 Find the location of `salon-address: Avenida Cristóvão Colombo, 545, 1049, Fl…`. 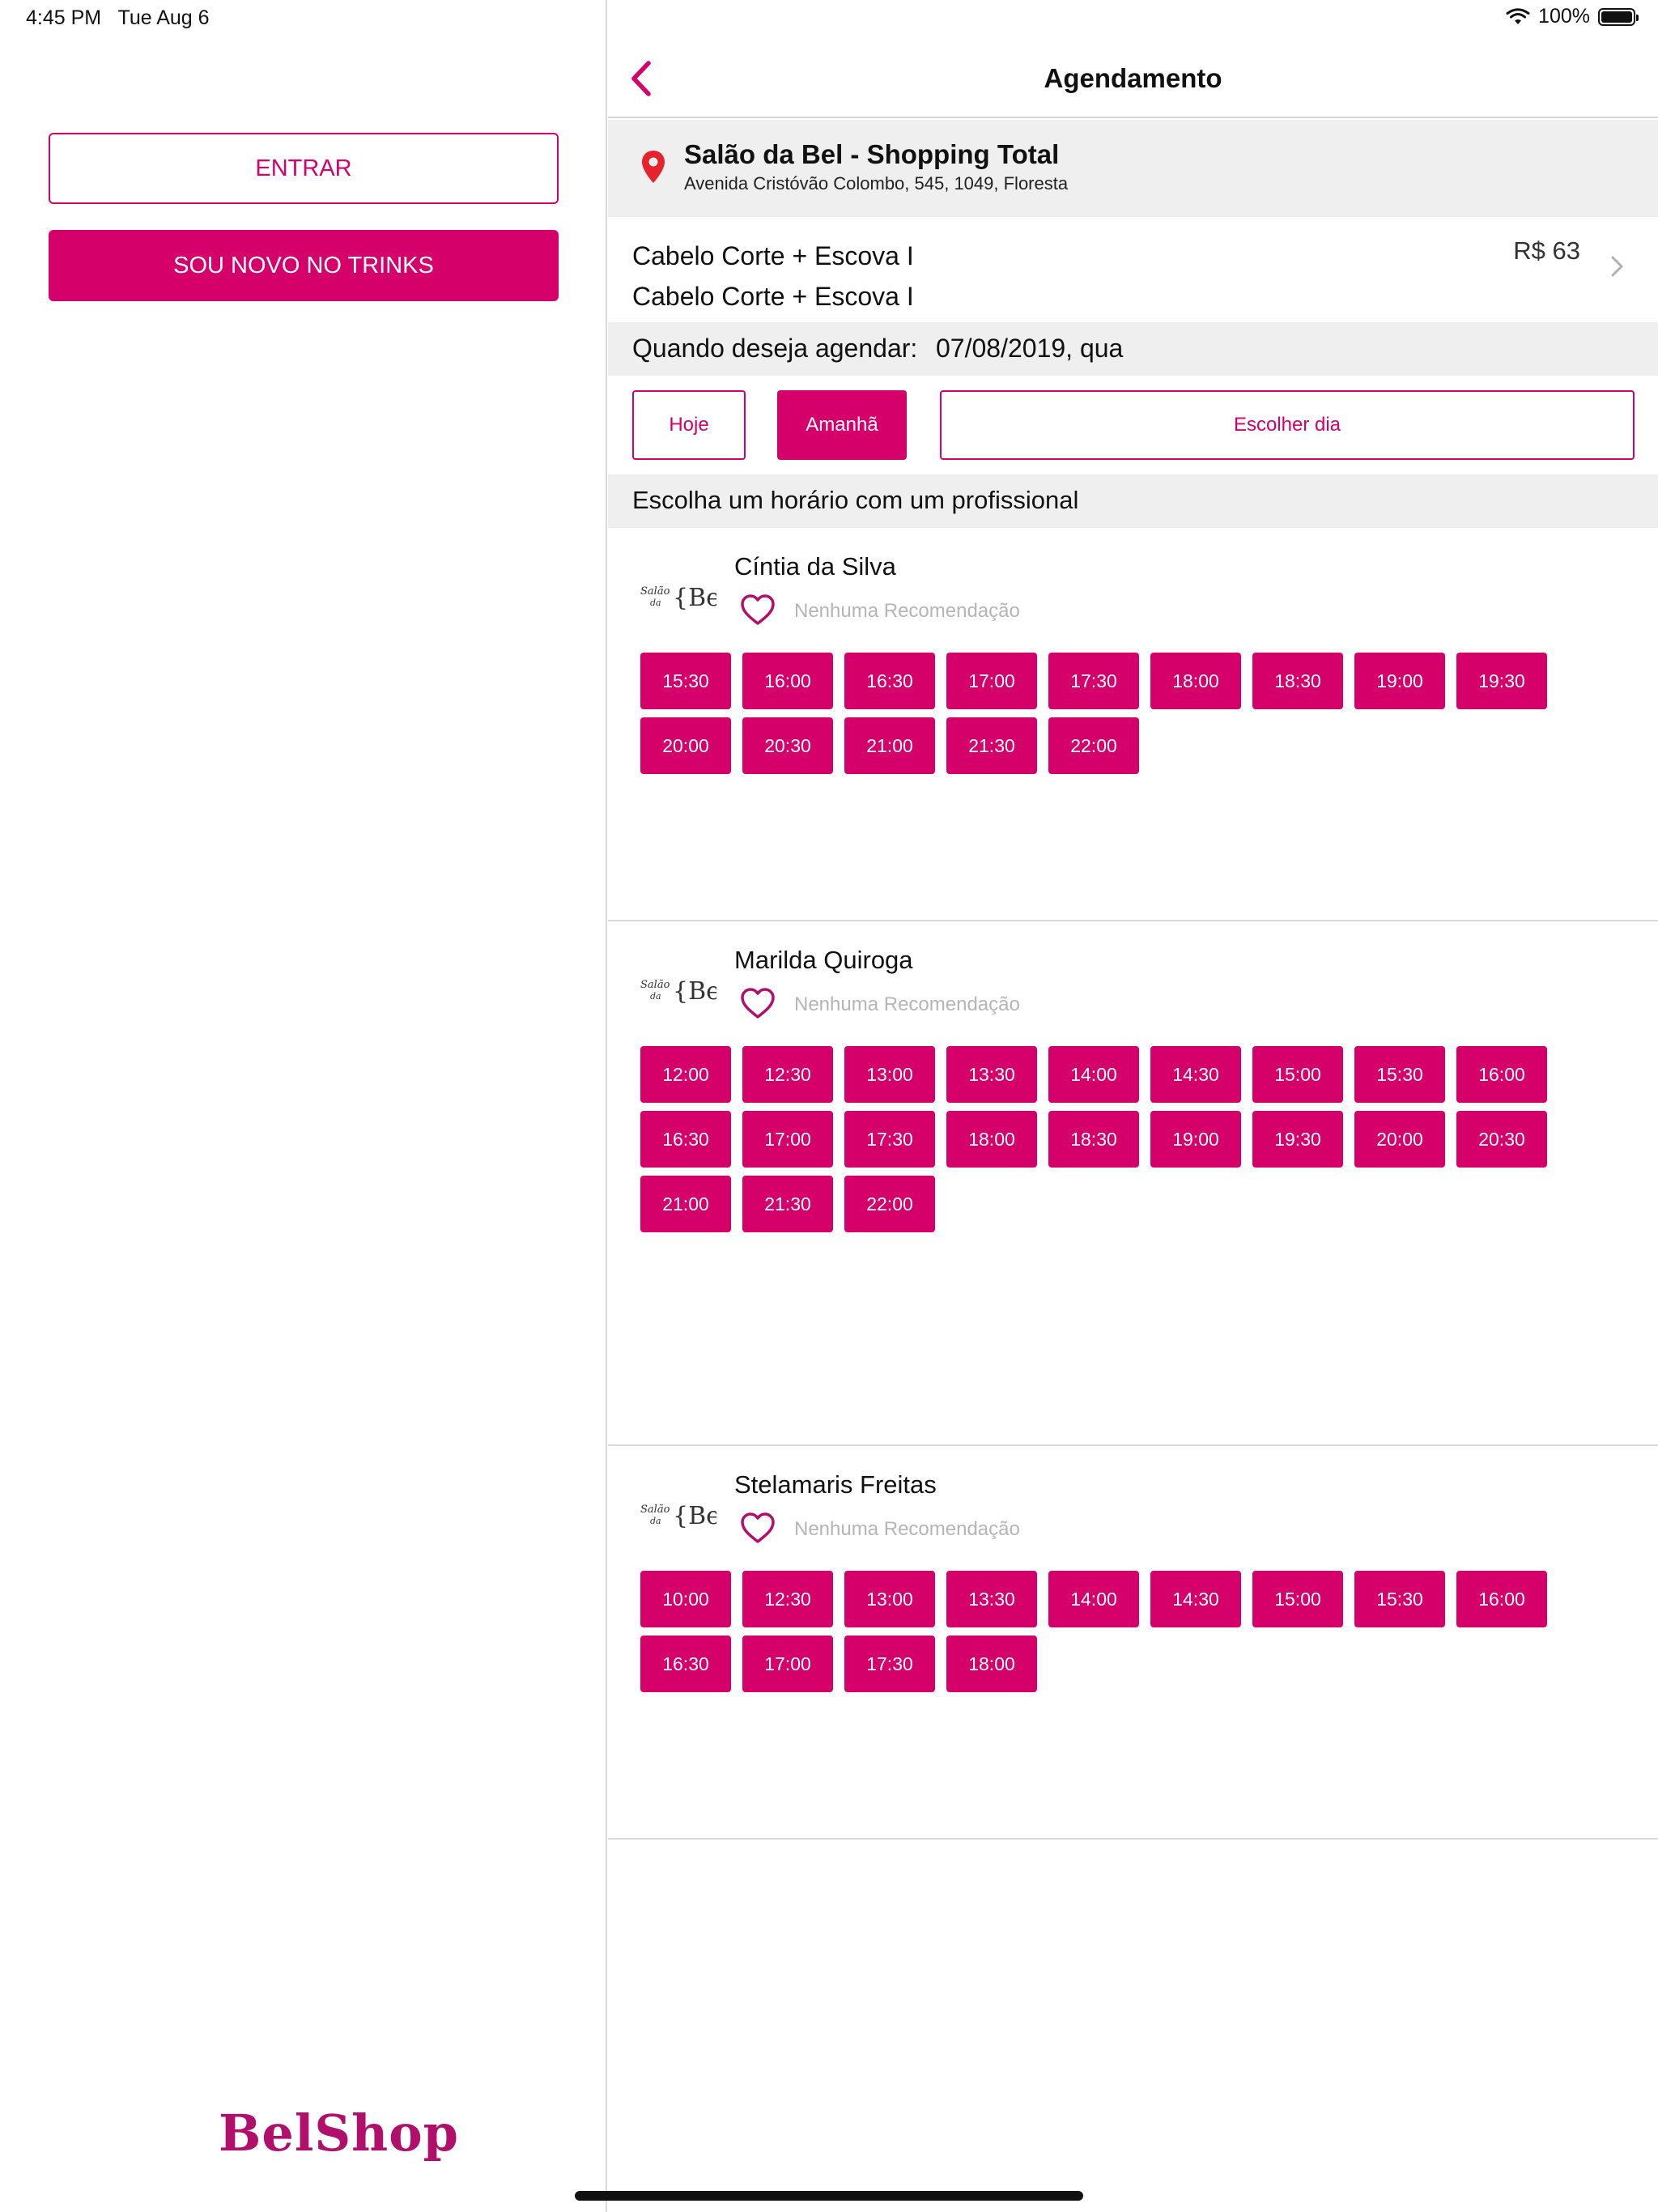

salon-address: Avenida Cristóvão Colombo, 545, 1049, Fl… is located at coordinates (876, 184).